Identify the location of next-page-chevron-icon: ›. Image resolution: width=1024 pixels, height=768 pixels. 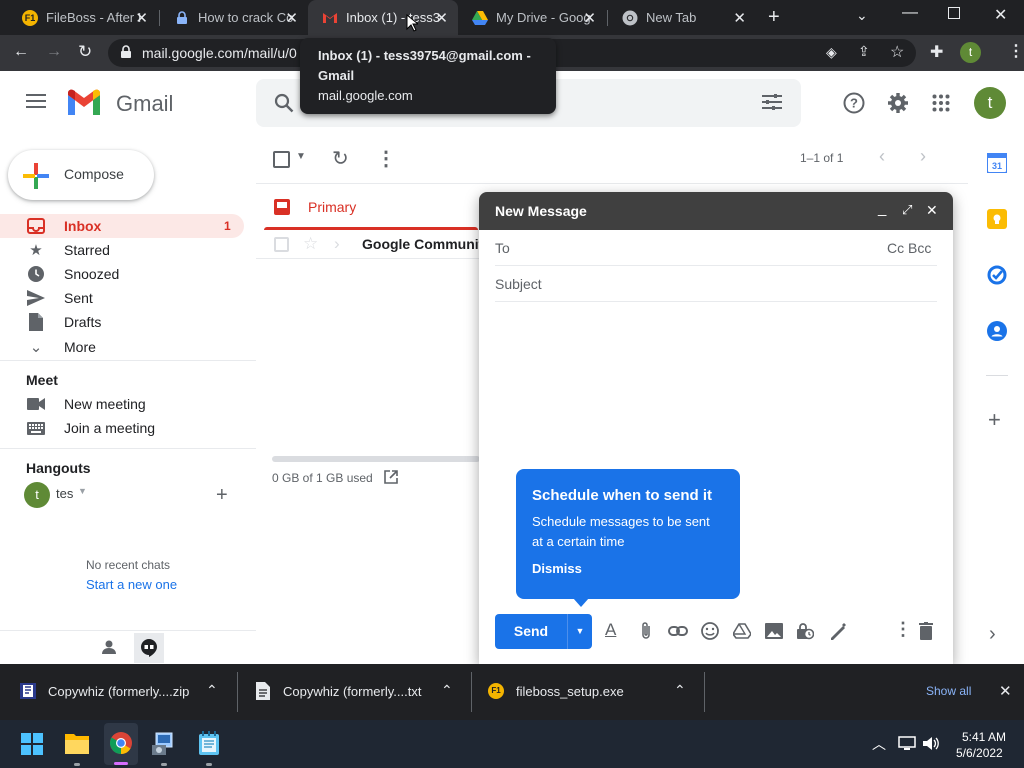
(923, 156).